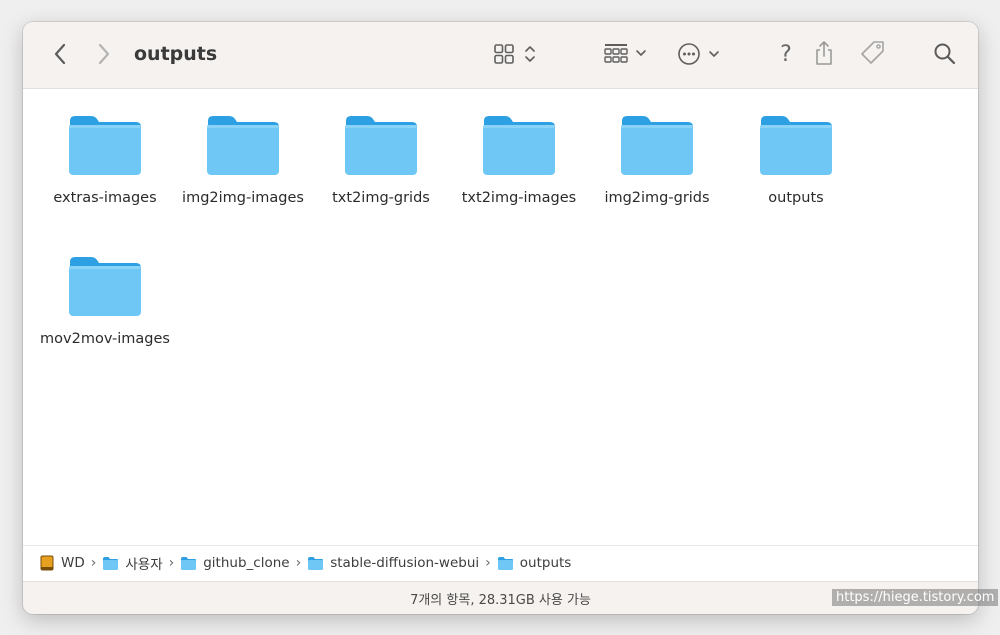 This screenshot has height=635, width=1000. I want to click on folder-item: outputs, so click(796, 159).